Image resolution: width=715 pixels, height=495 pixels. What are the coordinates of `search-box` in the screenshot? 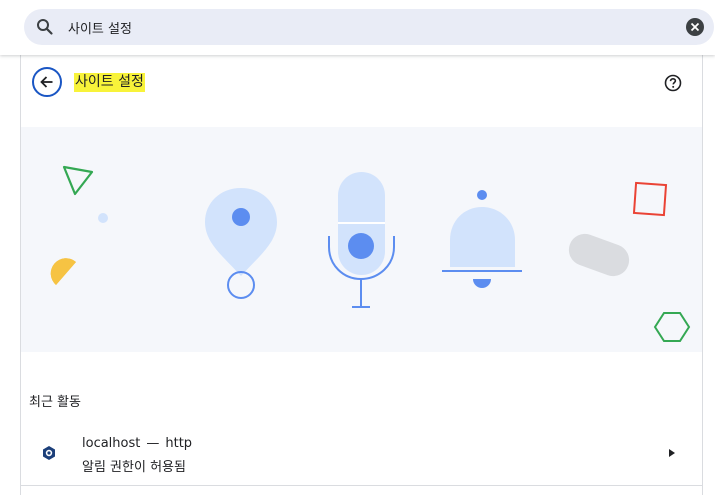 It's located at (369, 27).